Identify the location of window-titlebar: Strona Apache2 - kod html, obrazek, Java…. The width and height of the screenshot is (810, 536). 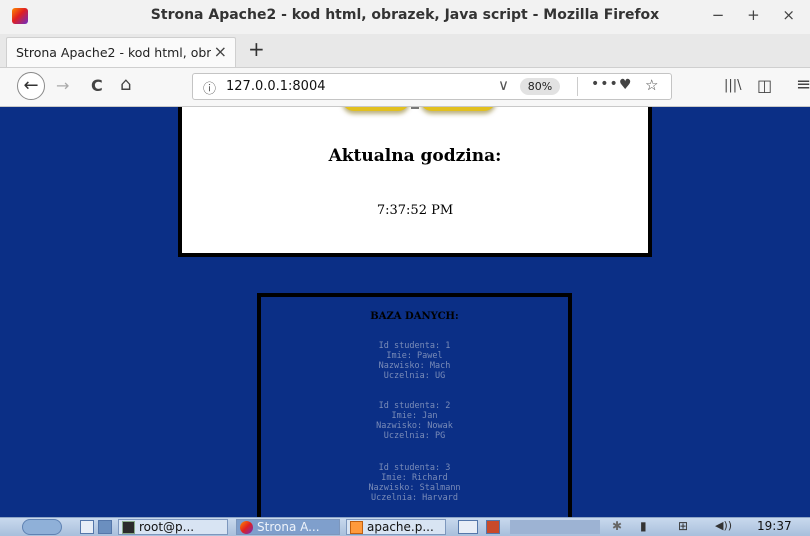
(405, 17).